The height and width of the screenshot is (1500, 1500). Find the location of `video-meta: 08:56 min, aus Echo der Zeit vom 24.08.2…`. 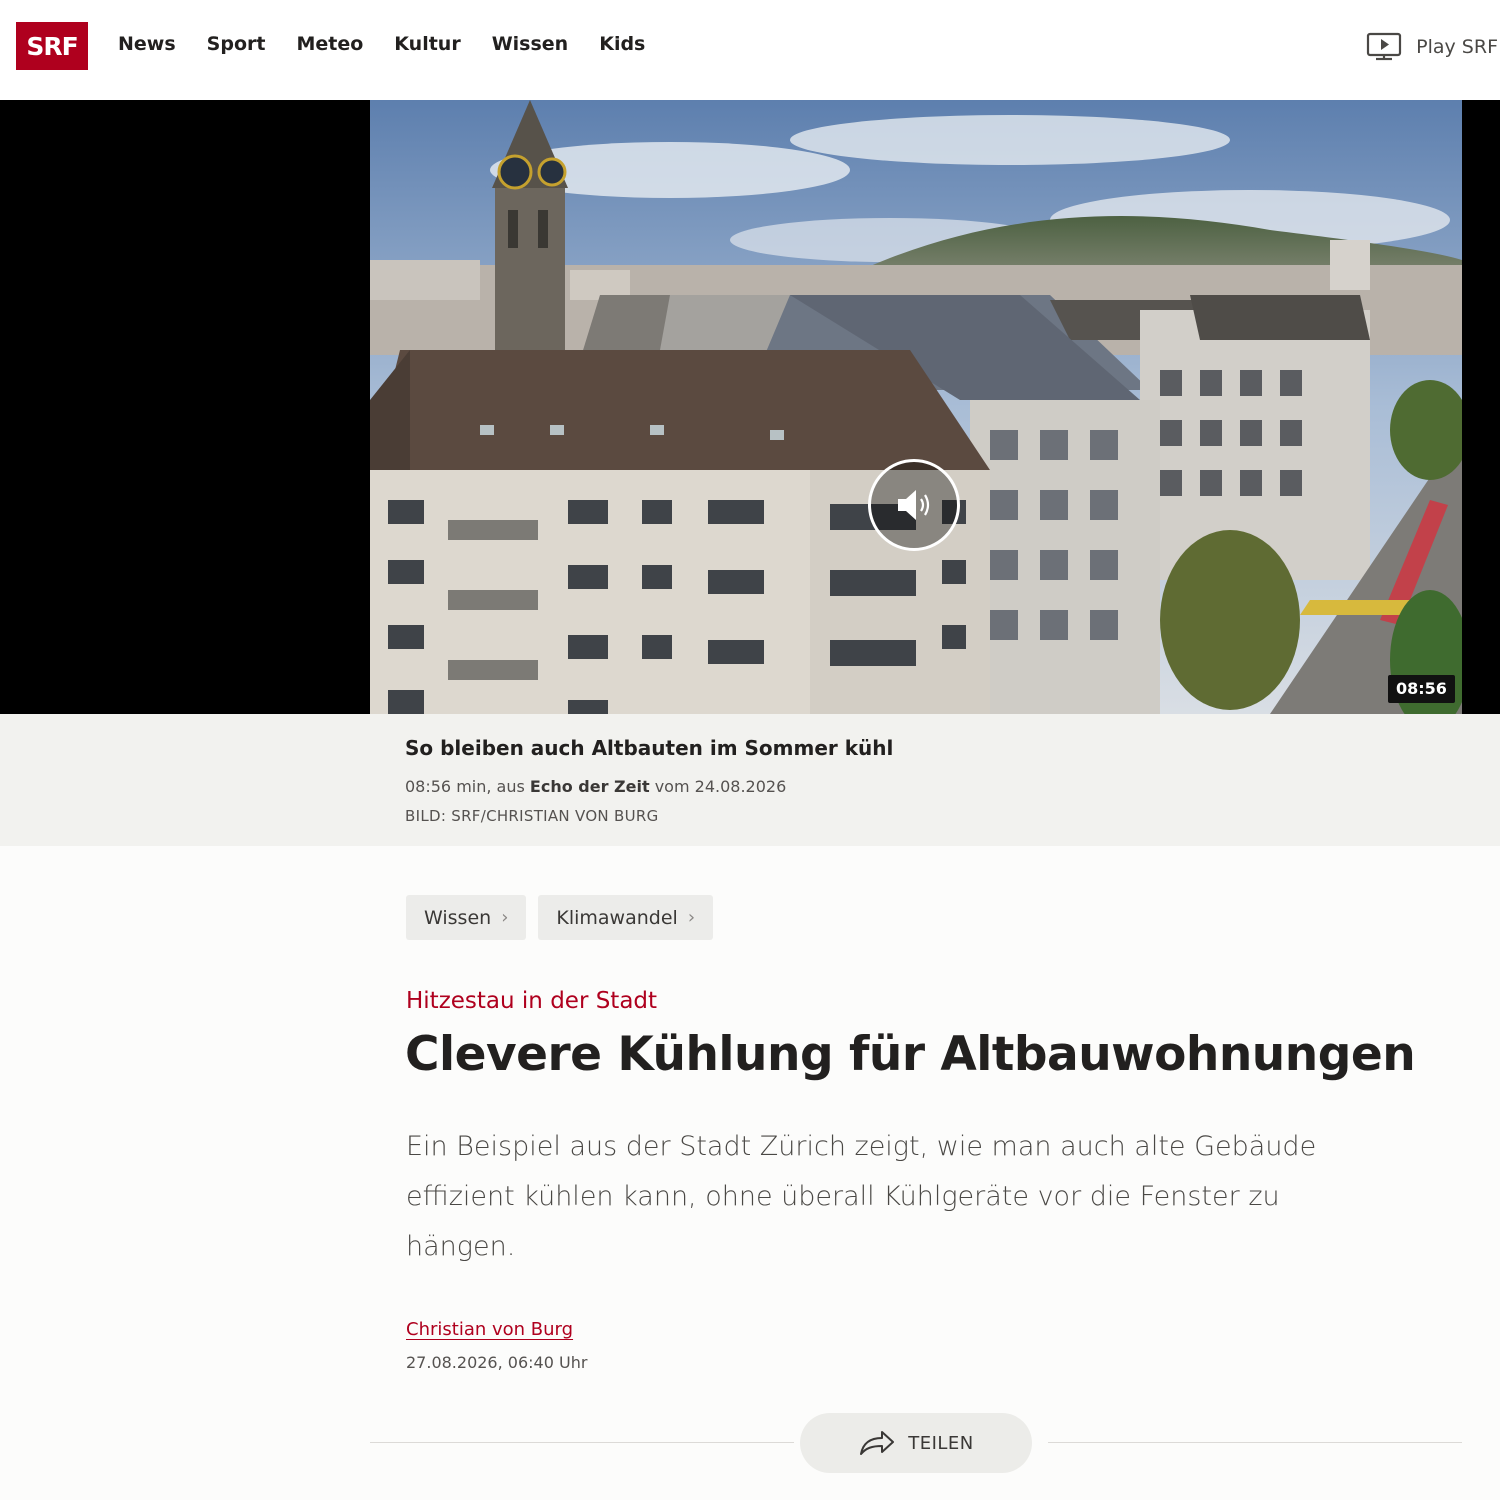

video-meta: 08:56 min, aus Echo der Zeit vom 24.08.2… is located at coordinates (595, 786).